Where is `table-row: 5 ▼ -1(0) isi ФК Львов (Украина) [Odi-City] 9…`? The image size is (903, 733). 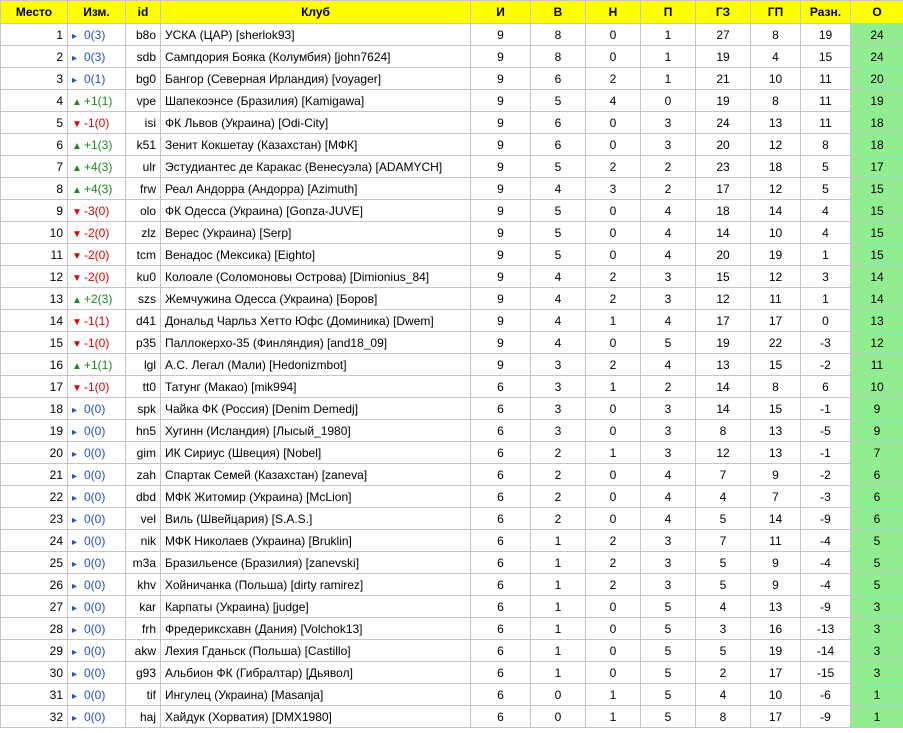 table-row: 5 ▼ -1(0) isi ФК Львов (Украина) [Odi-City] 9… is located at coordinates (451, 122).